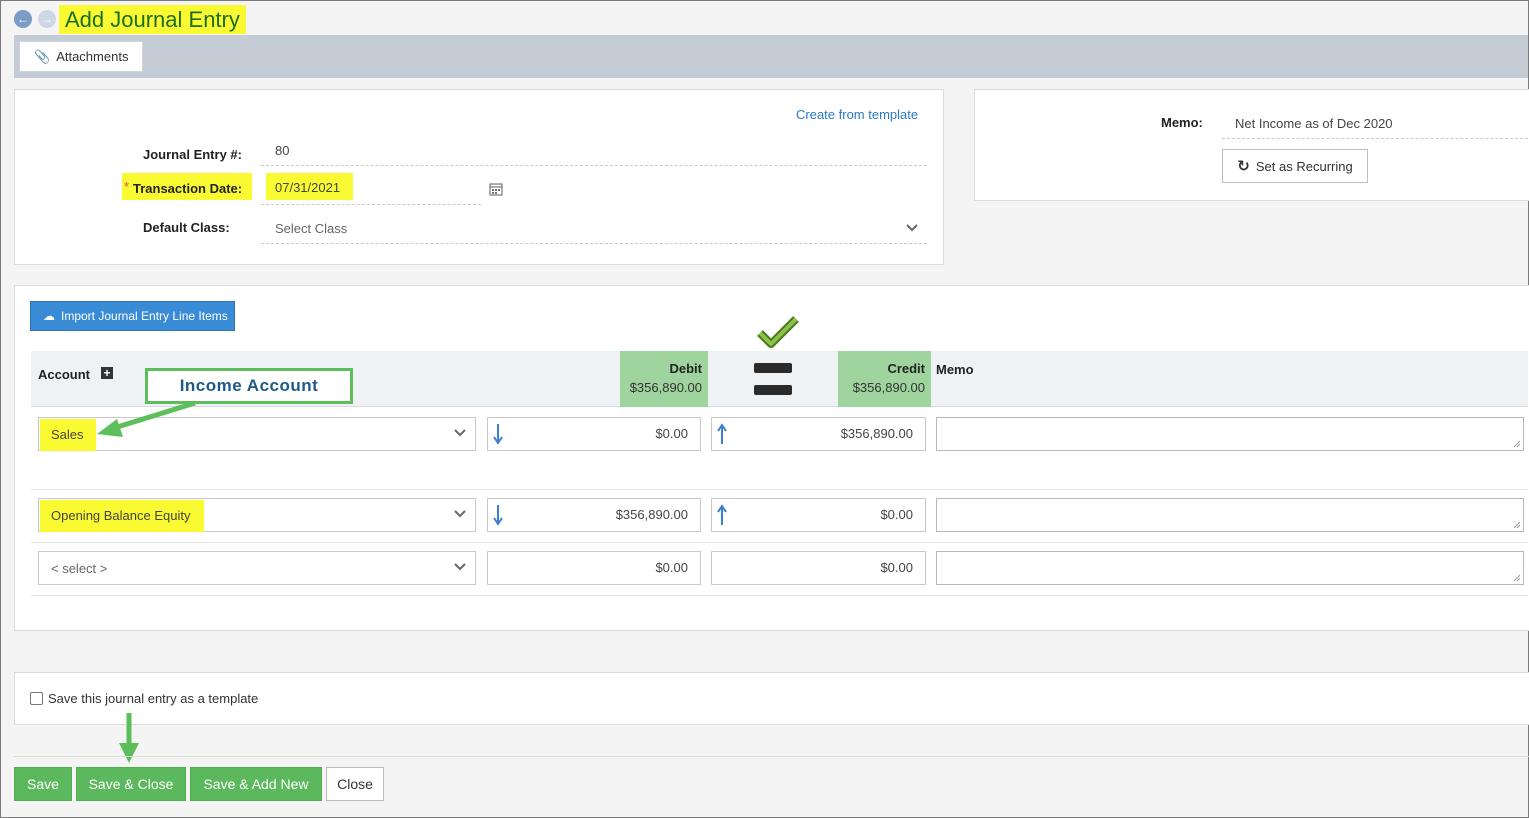  I want to click on set-as-recurring-label: Set as Recurring, so click(1304, 166).